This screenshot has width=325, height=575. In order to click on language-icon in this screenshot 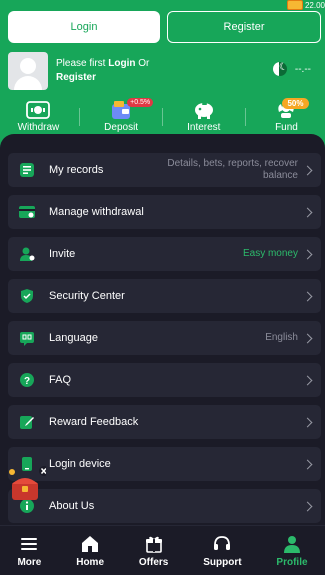, I will do `click(27, 338)`.